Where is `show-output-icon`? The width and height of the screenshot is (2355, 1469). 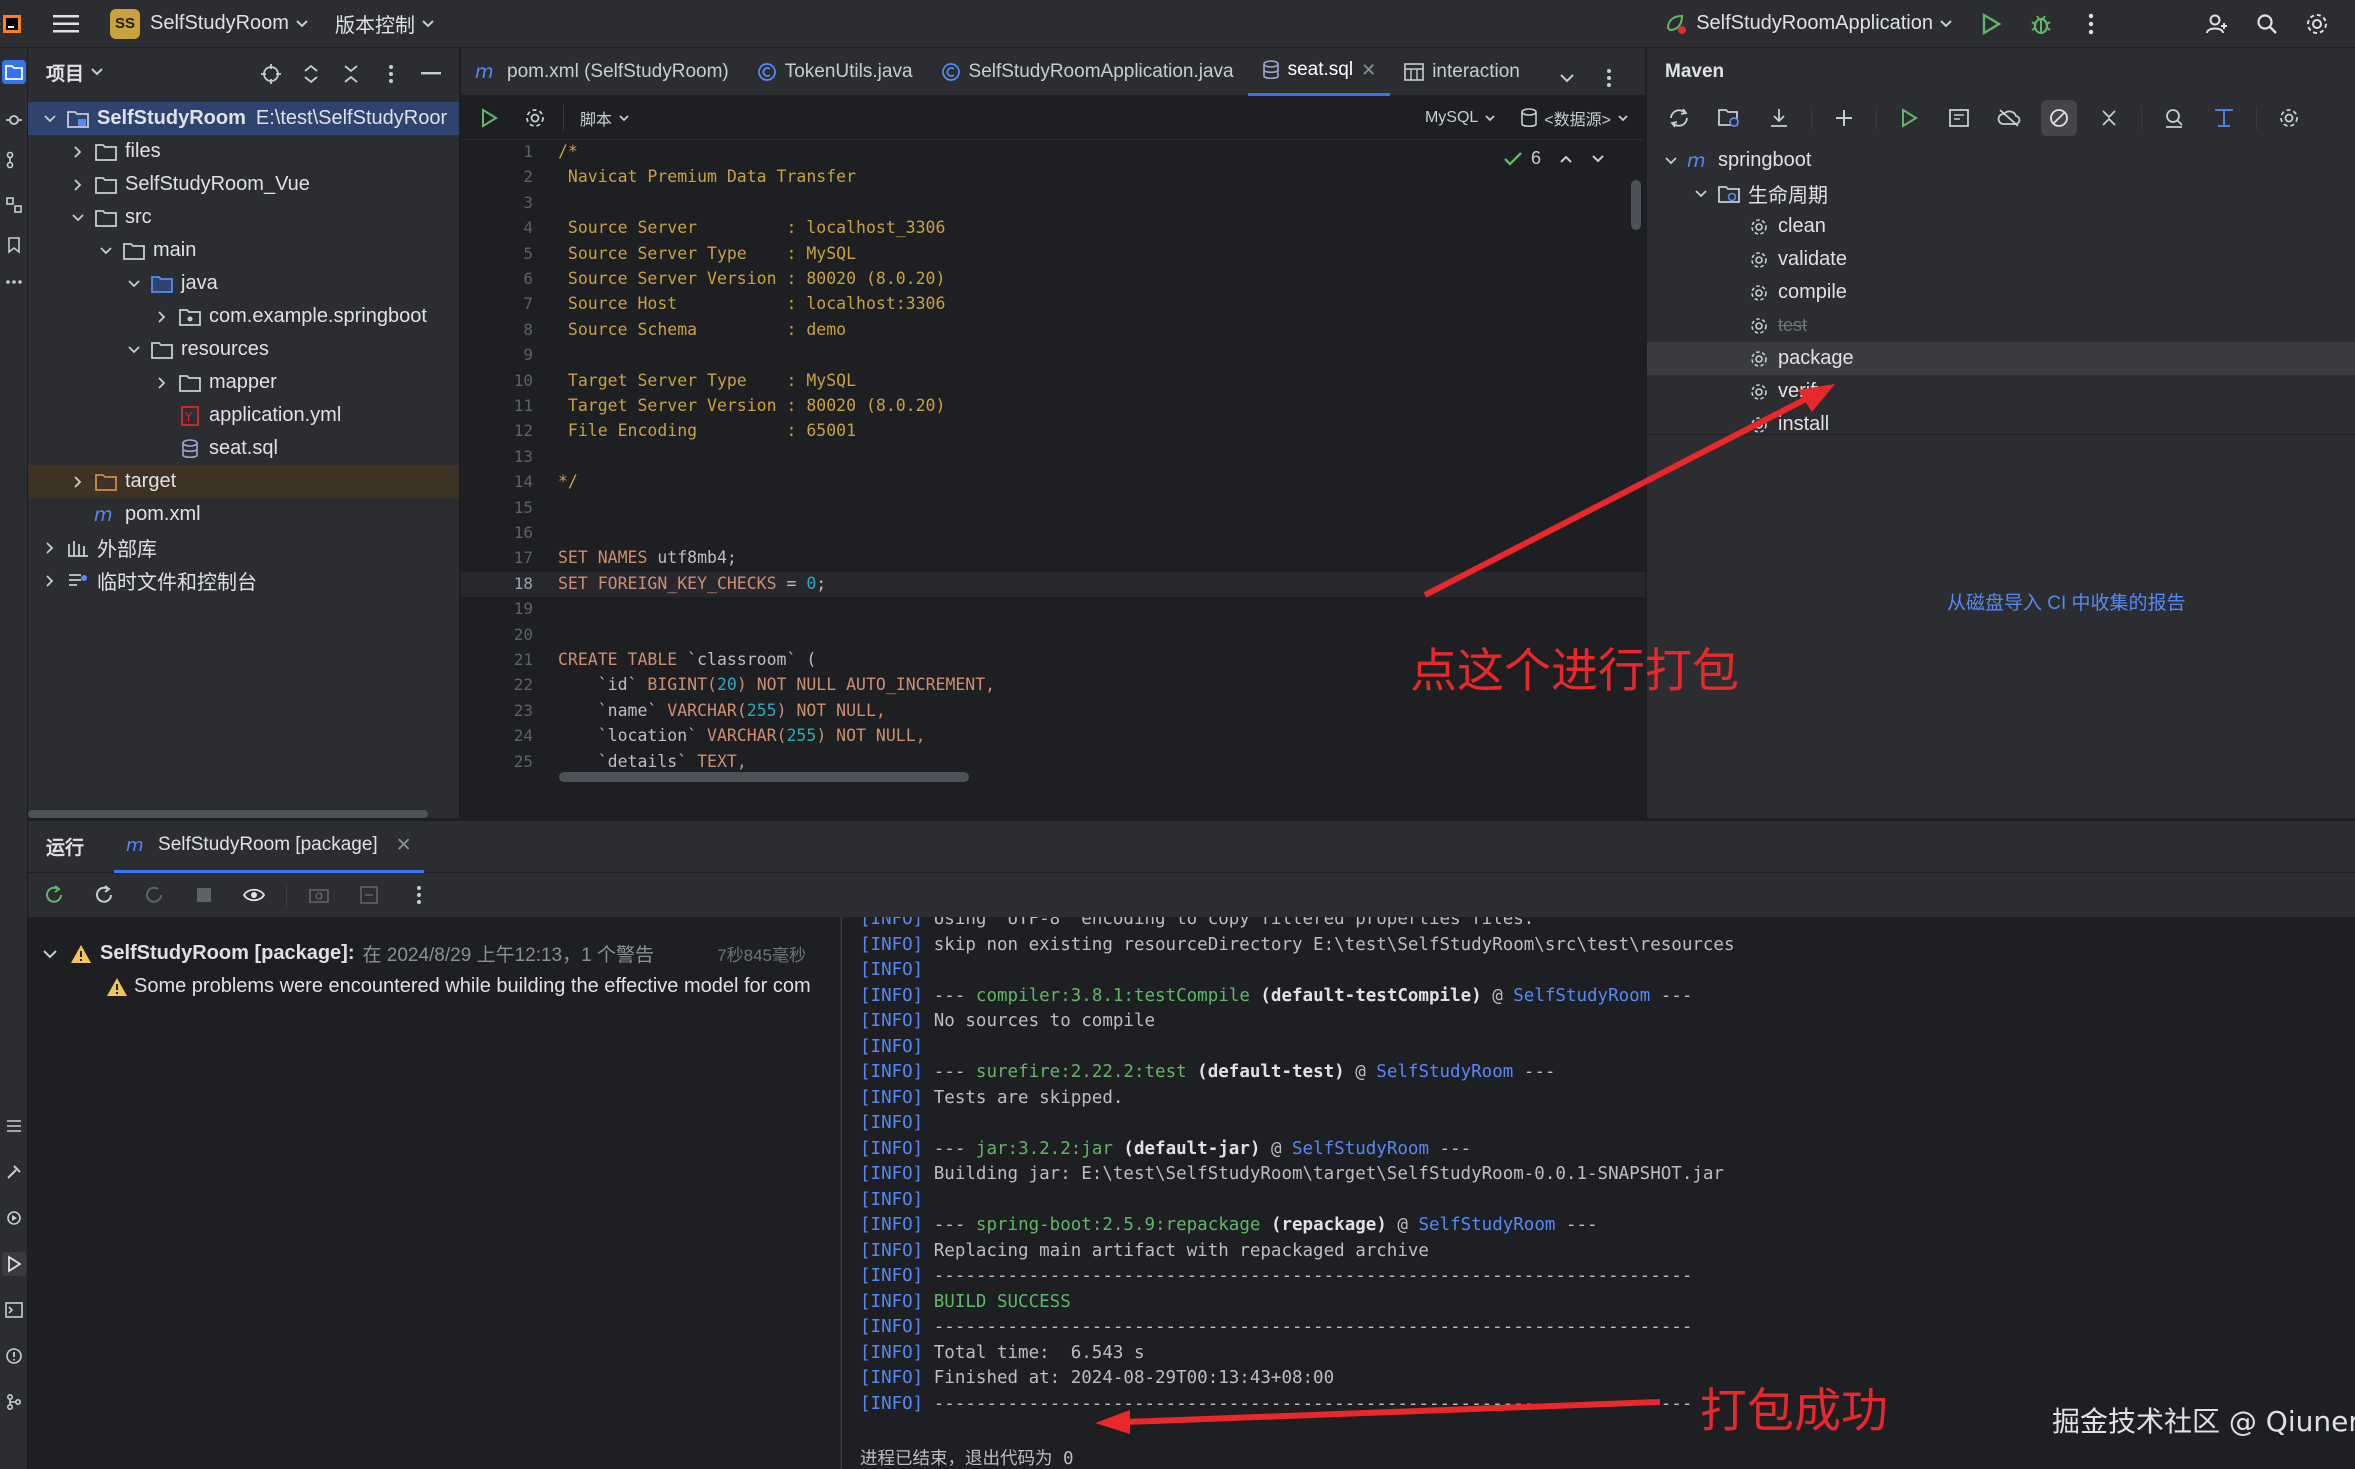
show-output-icon is located at coordinates (254, 895).